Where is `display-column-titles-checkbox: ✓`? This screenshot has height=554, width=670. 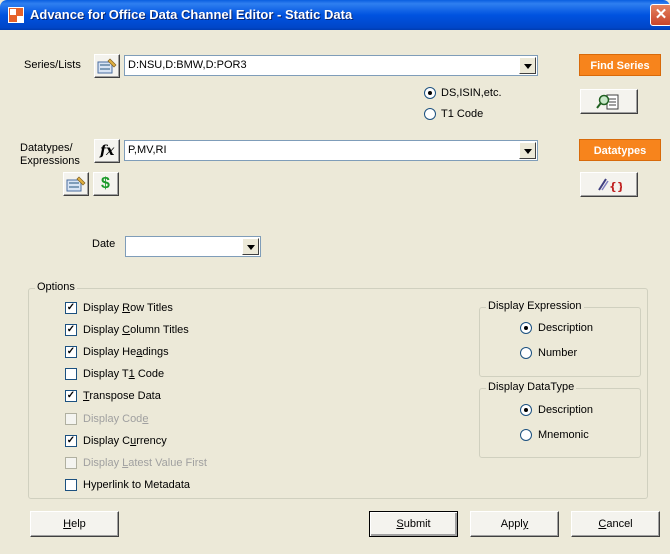
display-column-titles-checkbox: ✓ is located at coordinates (71, 330).